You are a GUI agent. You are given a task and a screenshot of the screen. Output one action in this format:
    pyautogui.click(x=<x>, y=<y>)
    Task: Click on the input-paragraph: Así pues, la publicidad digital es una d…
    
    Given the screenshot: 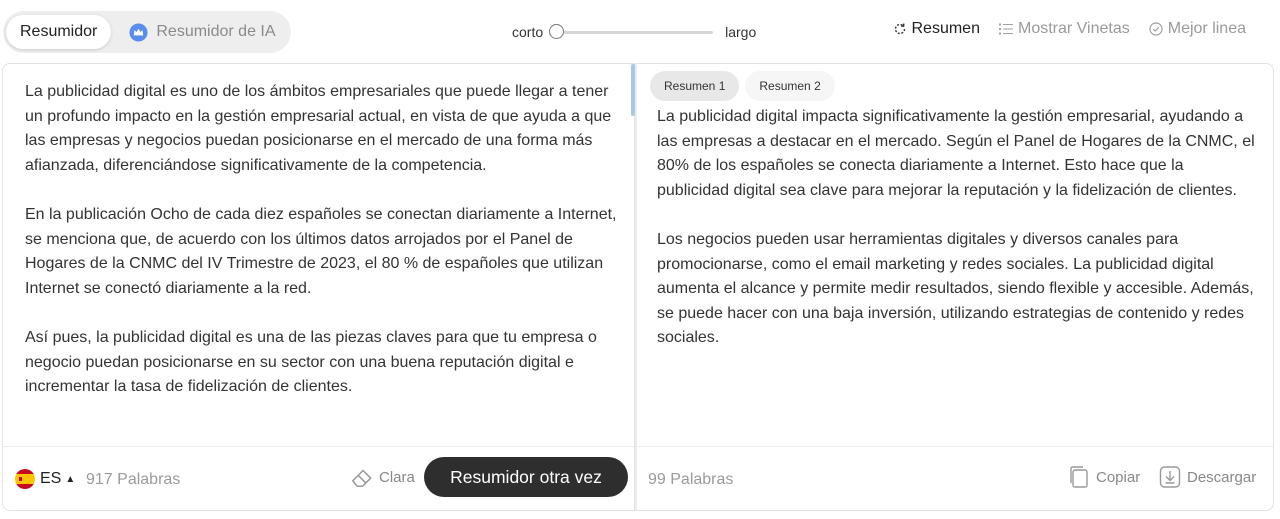 What is the action you would take?
    pyautogui.click(x=311, y=362)
    